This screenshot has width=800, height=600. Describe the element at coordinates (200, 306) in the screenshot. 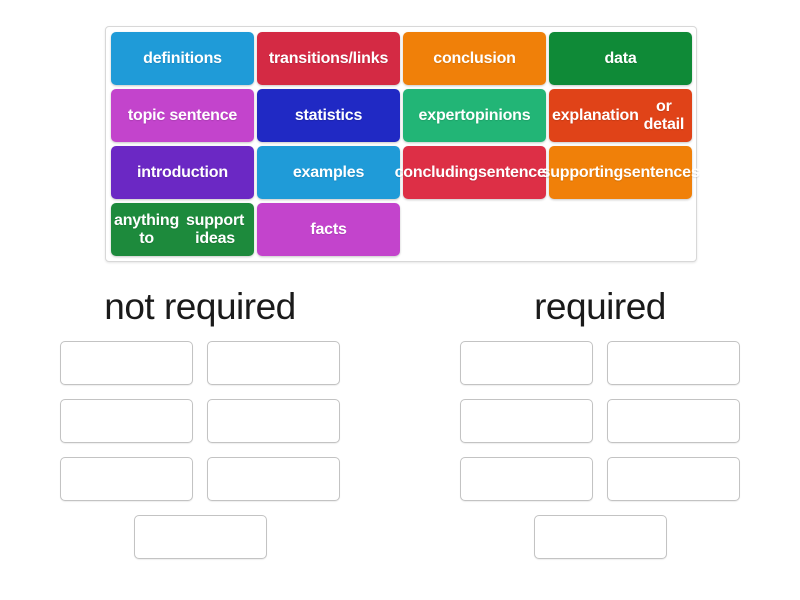

I see `drop-column-title: not required` at that location.